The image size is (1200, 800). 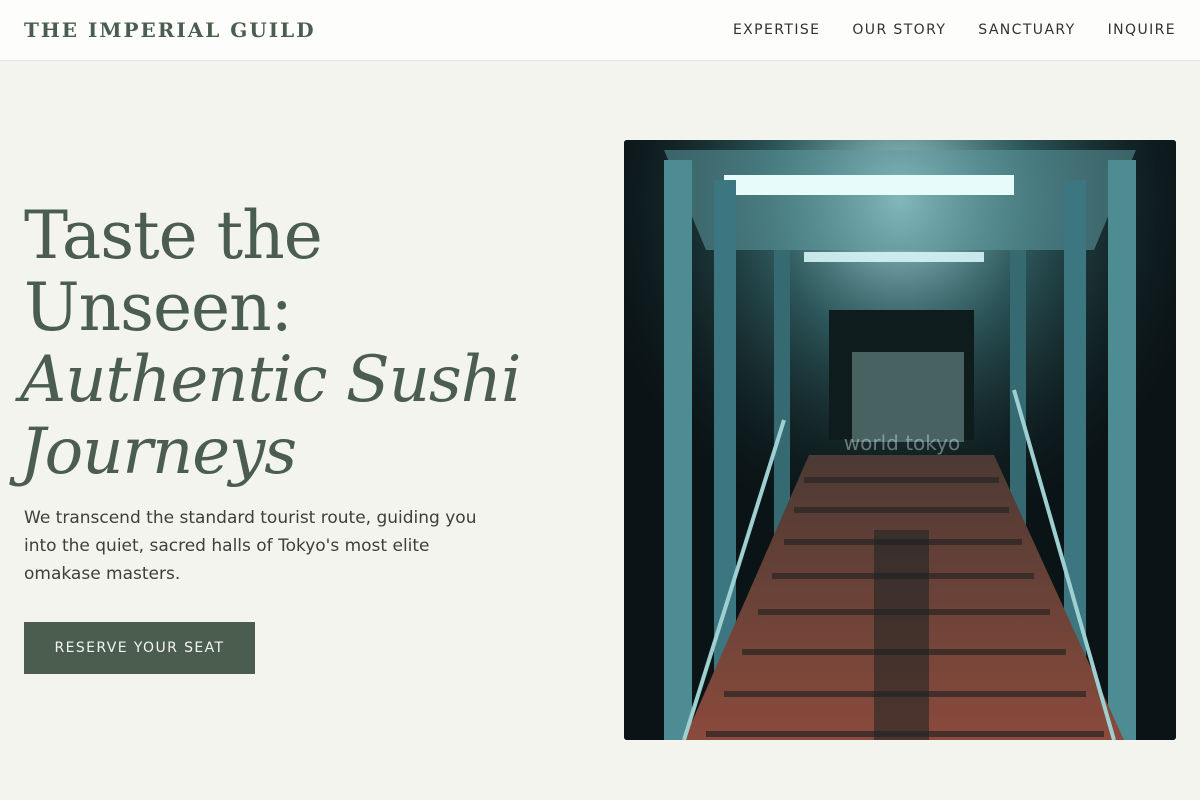 I want to click on image-watermark: world tokyo, so click(x=902, y=443).